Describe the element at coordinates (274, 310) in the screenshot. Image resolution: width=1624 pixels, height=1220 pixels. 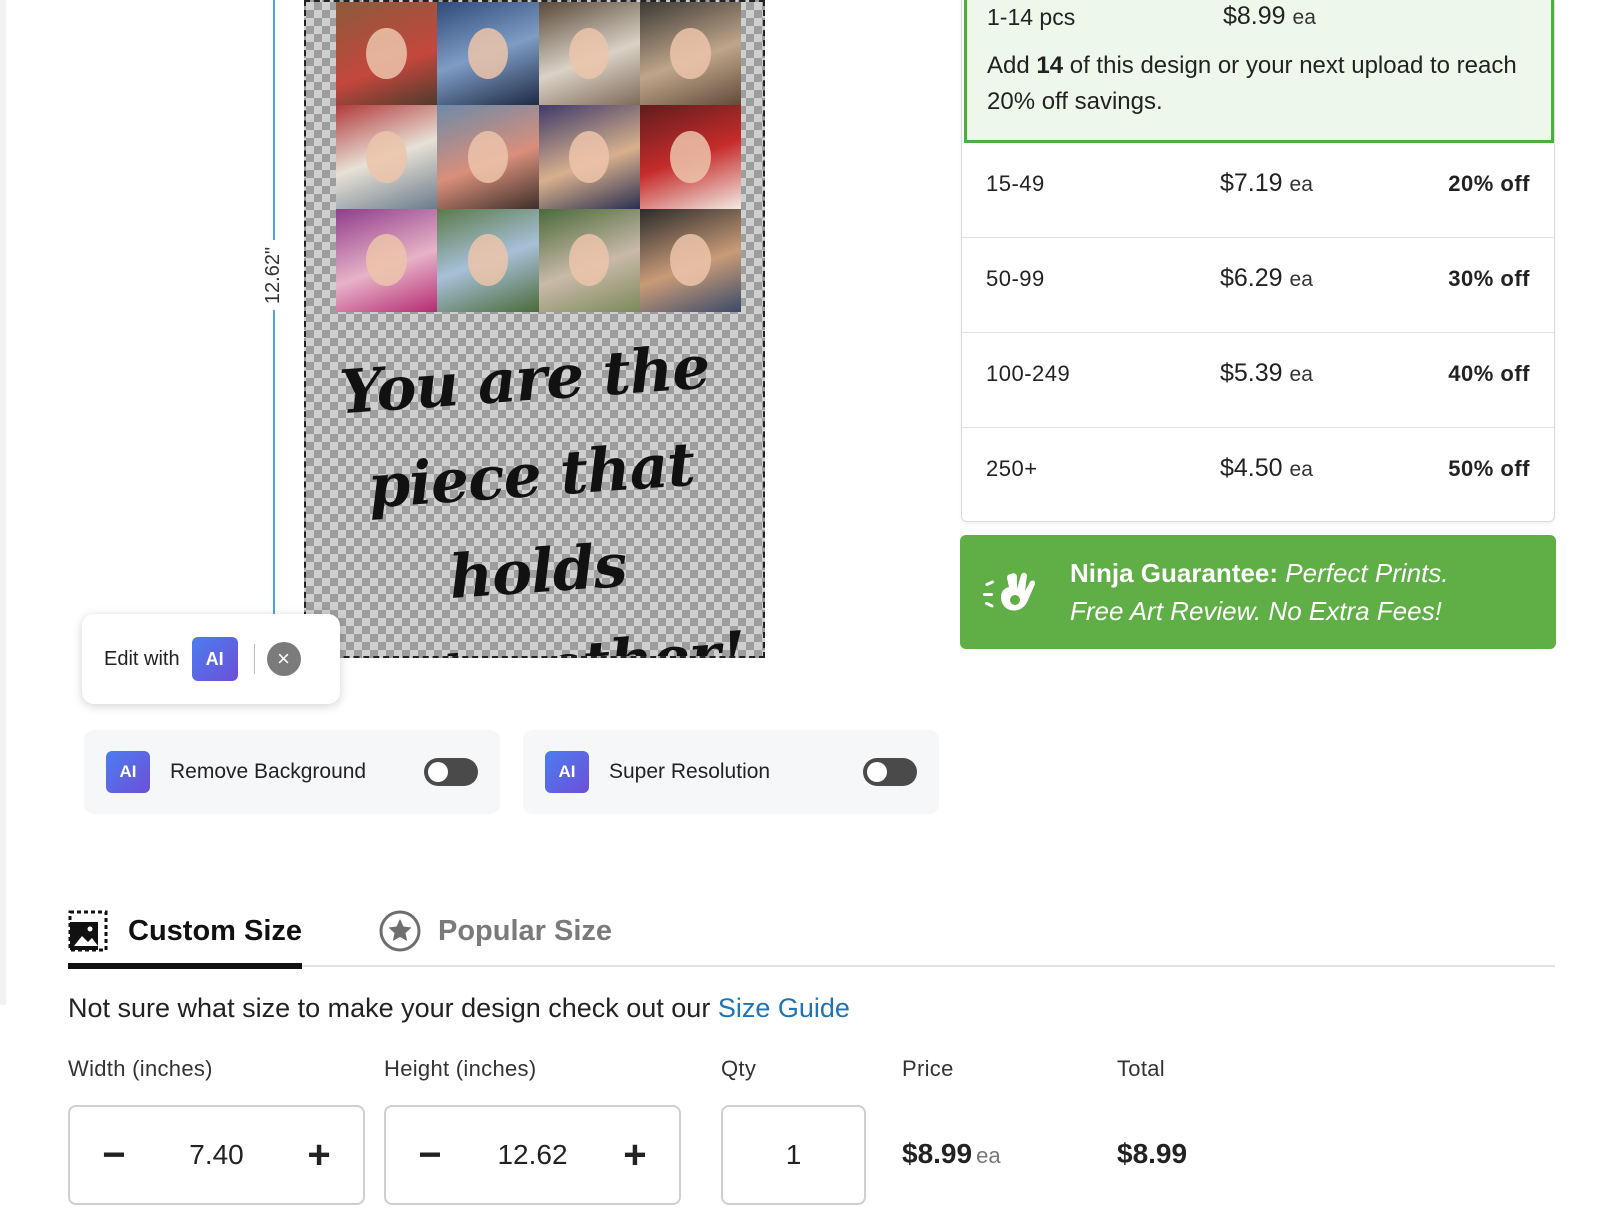
I see `height-dimension-line` at that location.